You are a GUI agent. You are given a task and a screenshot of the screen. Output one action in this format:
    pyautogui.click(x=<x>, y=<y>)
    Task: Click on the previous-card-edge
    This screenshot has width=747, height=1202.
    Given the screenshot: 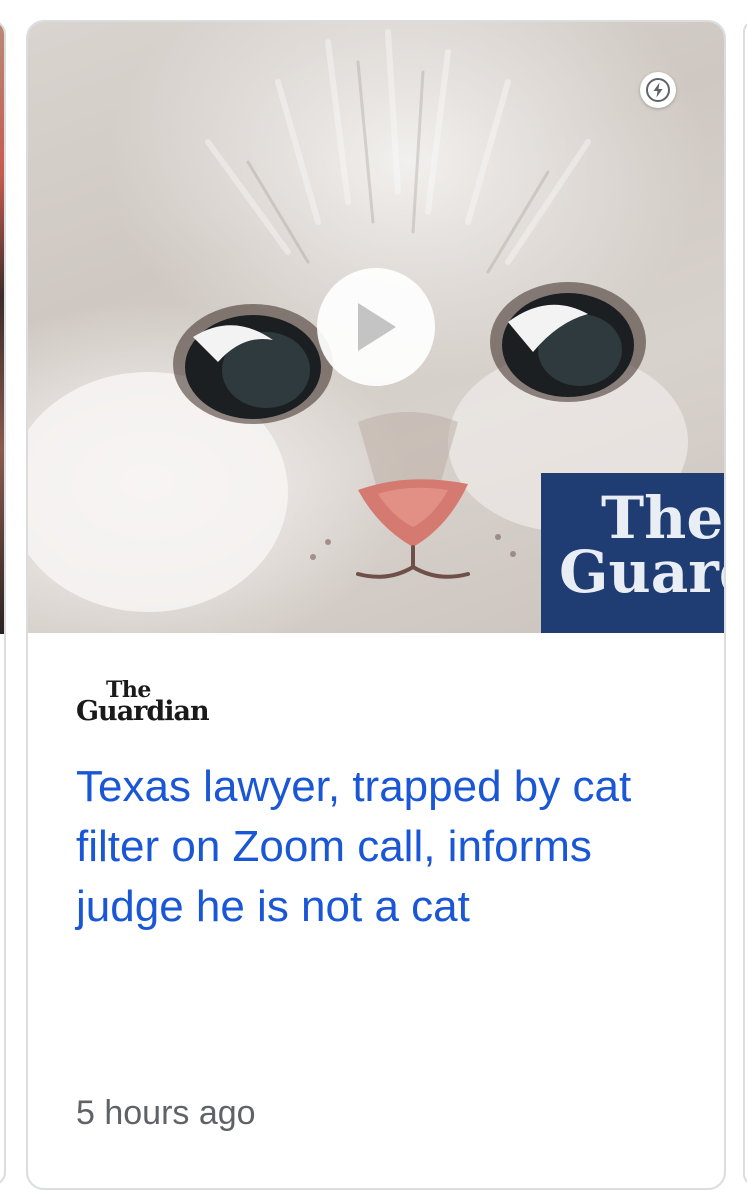 What is the action you would take?
    pyautogui.click(x=3, y=603)
    